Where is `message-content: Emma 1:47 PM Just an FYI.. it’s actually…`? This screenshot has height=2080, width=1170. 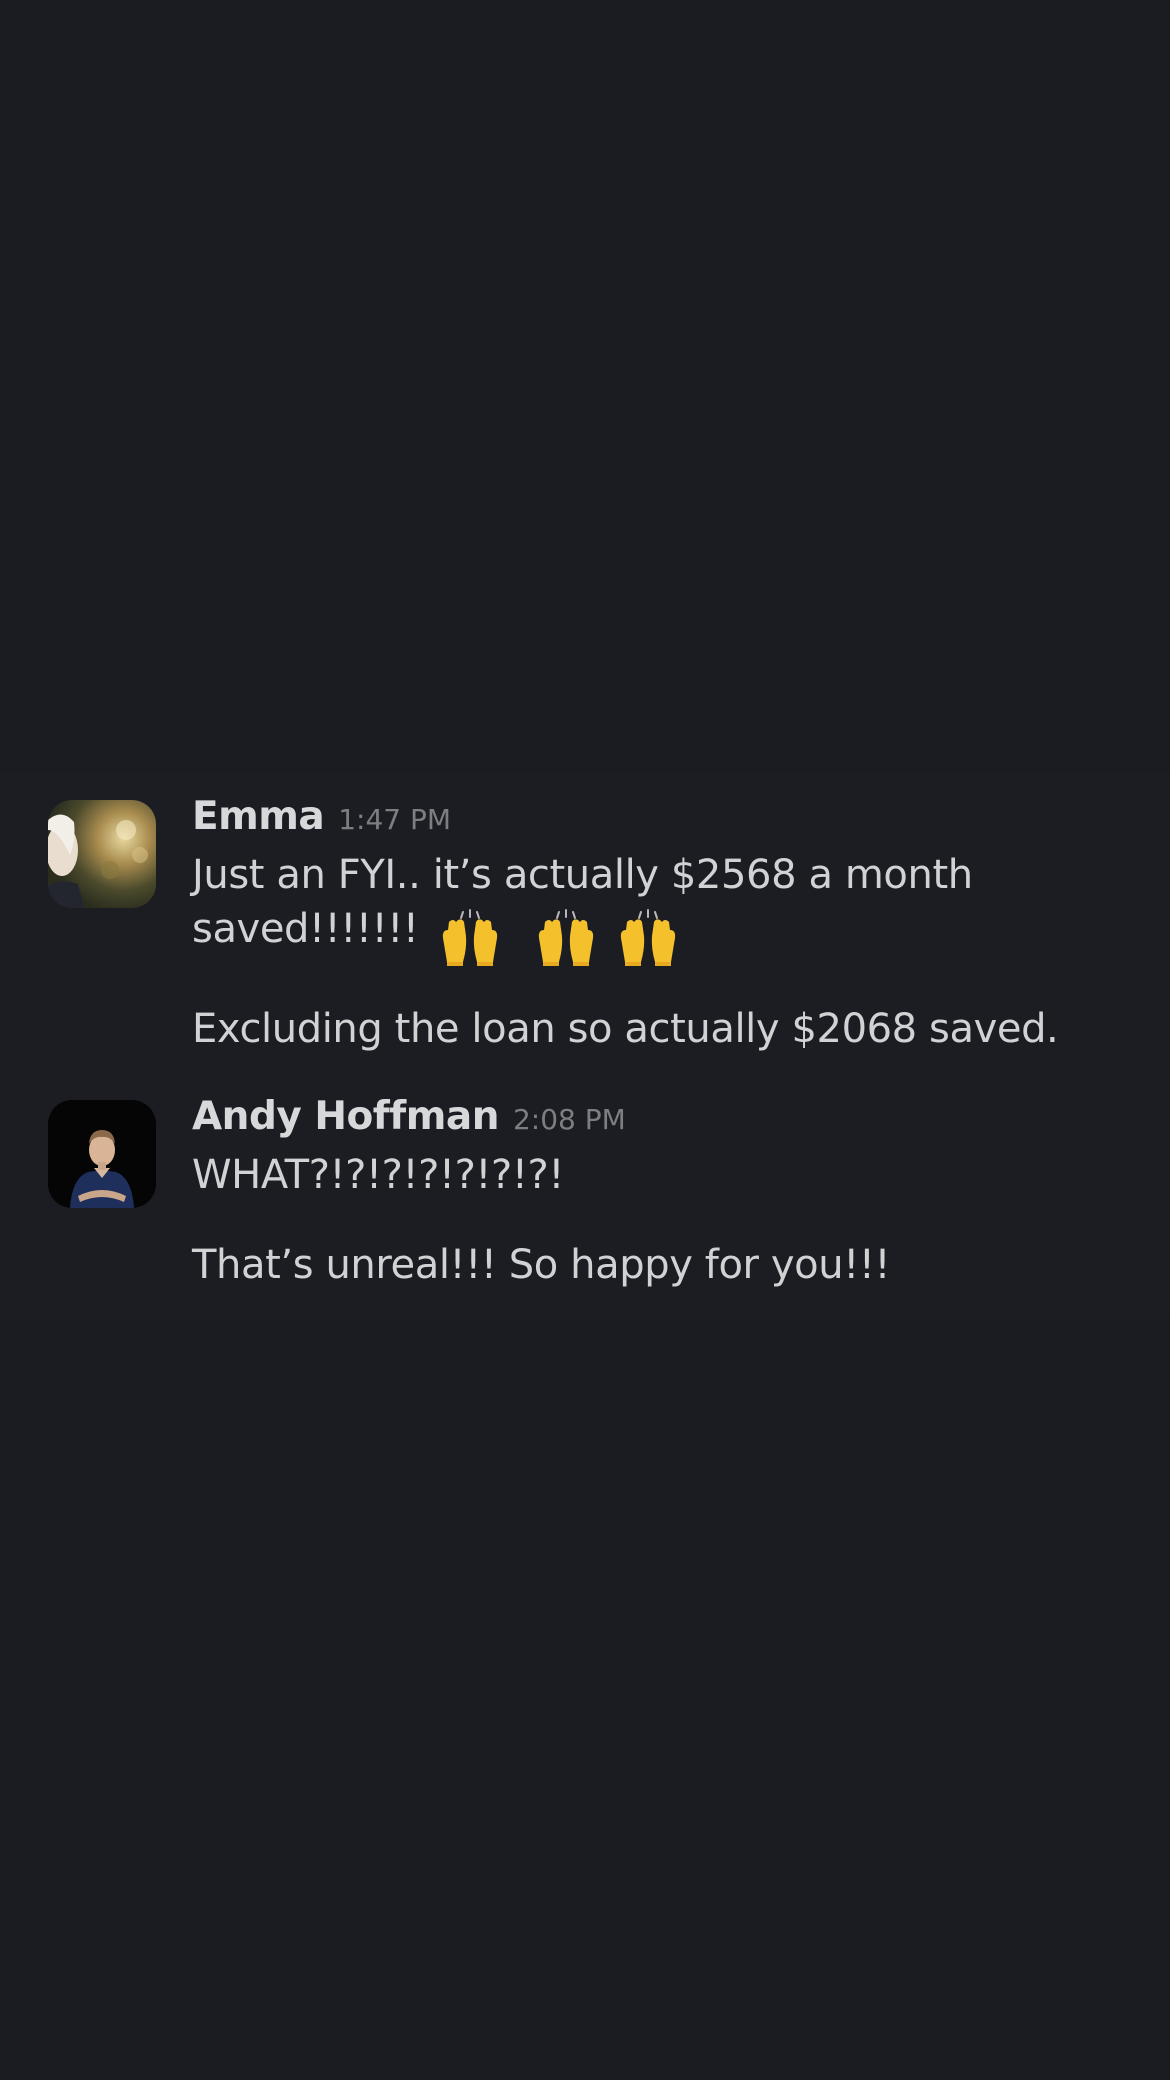 message-content: Emma 1:47 PM Just an FYI.. it’s actually… is located at coordinates (642, 925).